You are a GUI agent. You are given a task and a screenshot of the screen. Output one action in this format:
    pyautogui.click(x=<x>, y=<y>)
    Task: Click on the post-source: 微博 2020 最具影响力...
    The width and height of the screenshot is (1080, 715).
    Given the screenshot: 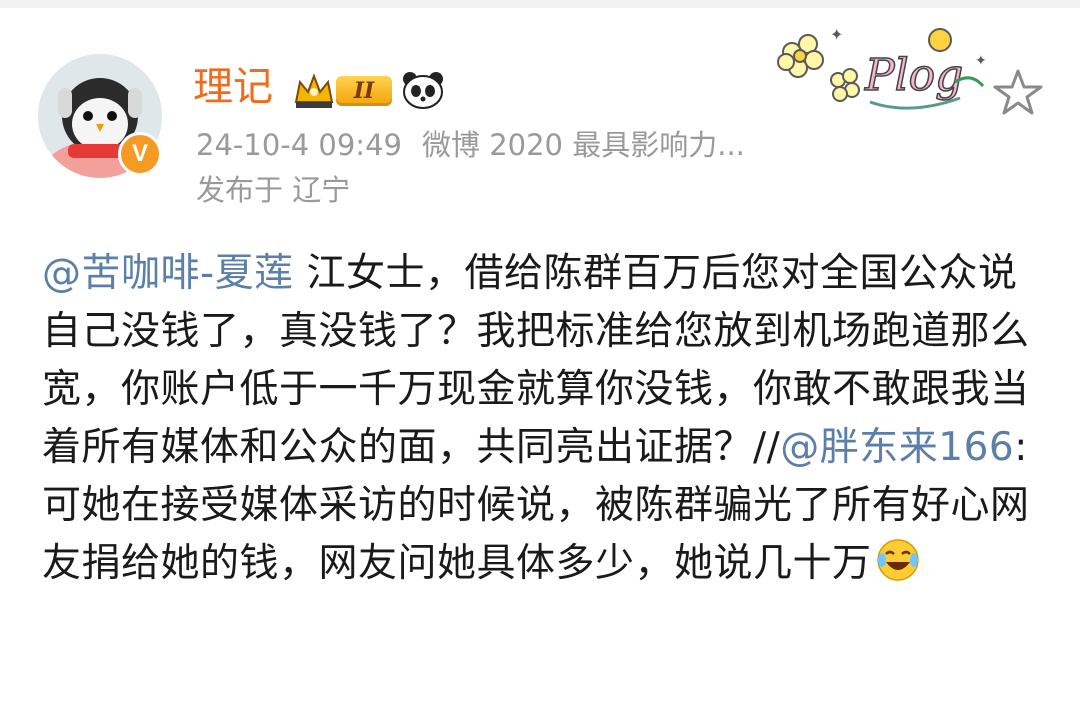 What is the action you would take?
    pyautogui.click(x=583, y=145)
    